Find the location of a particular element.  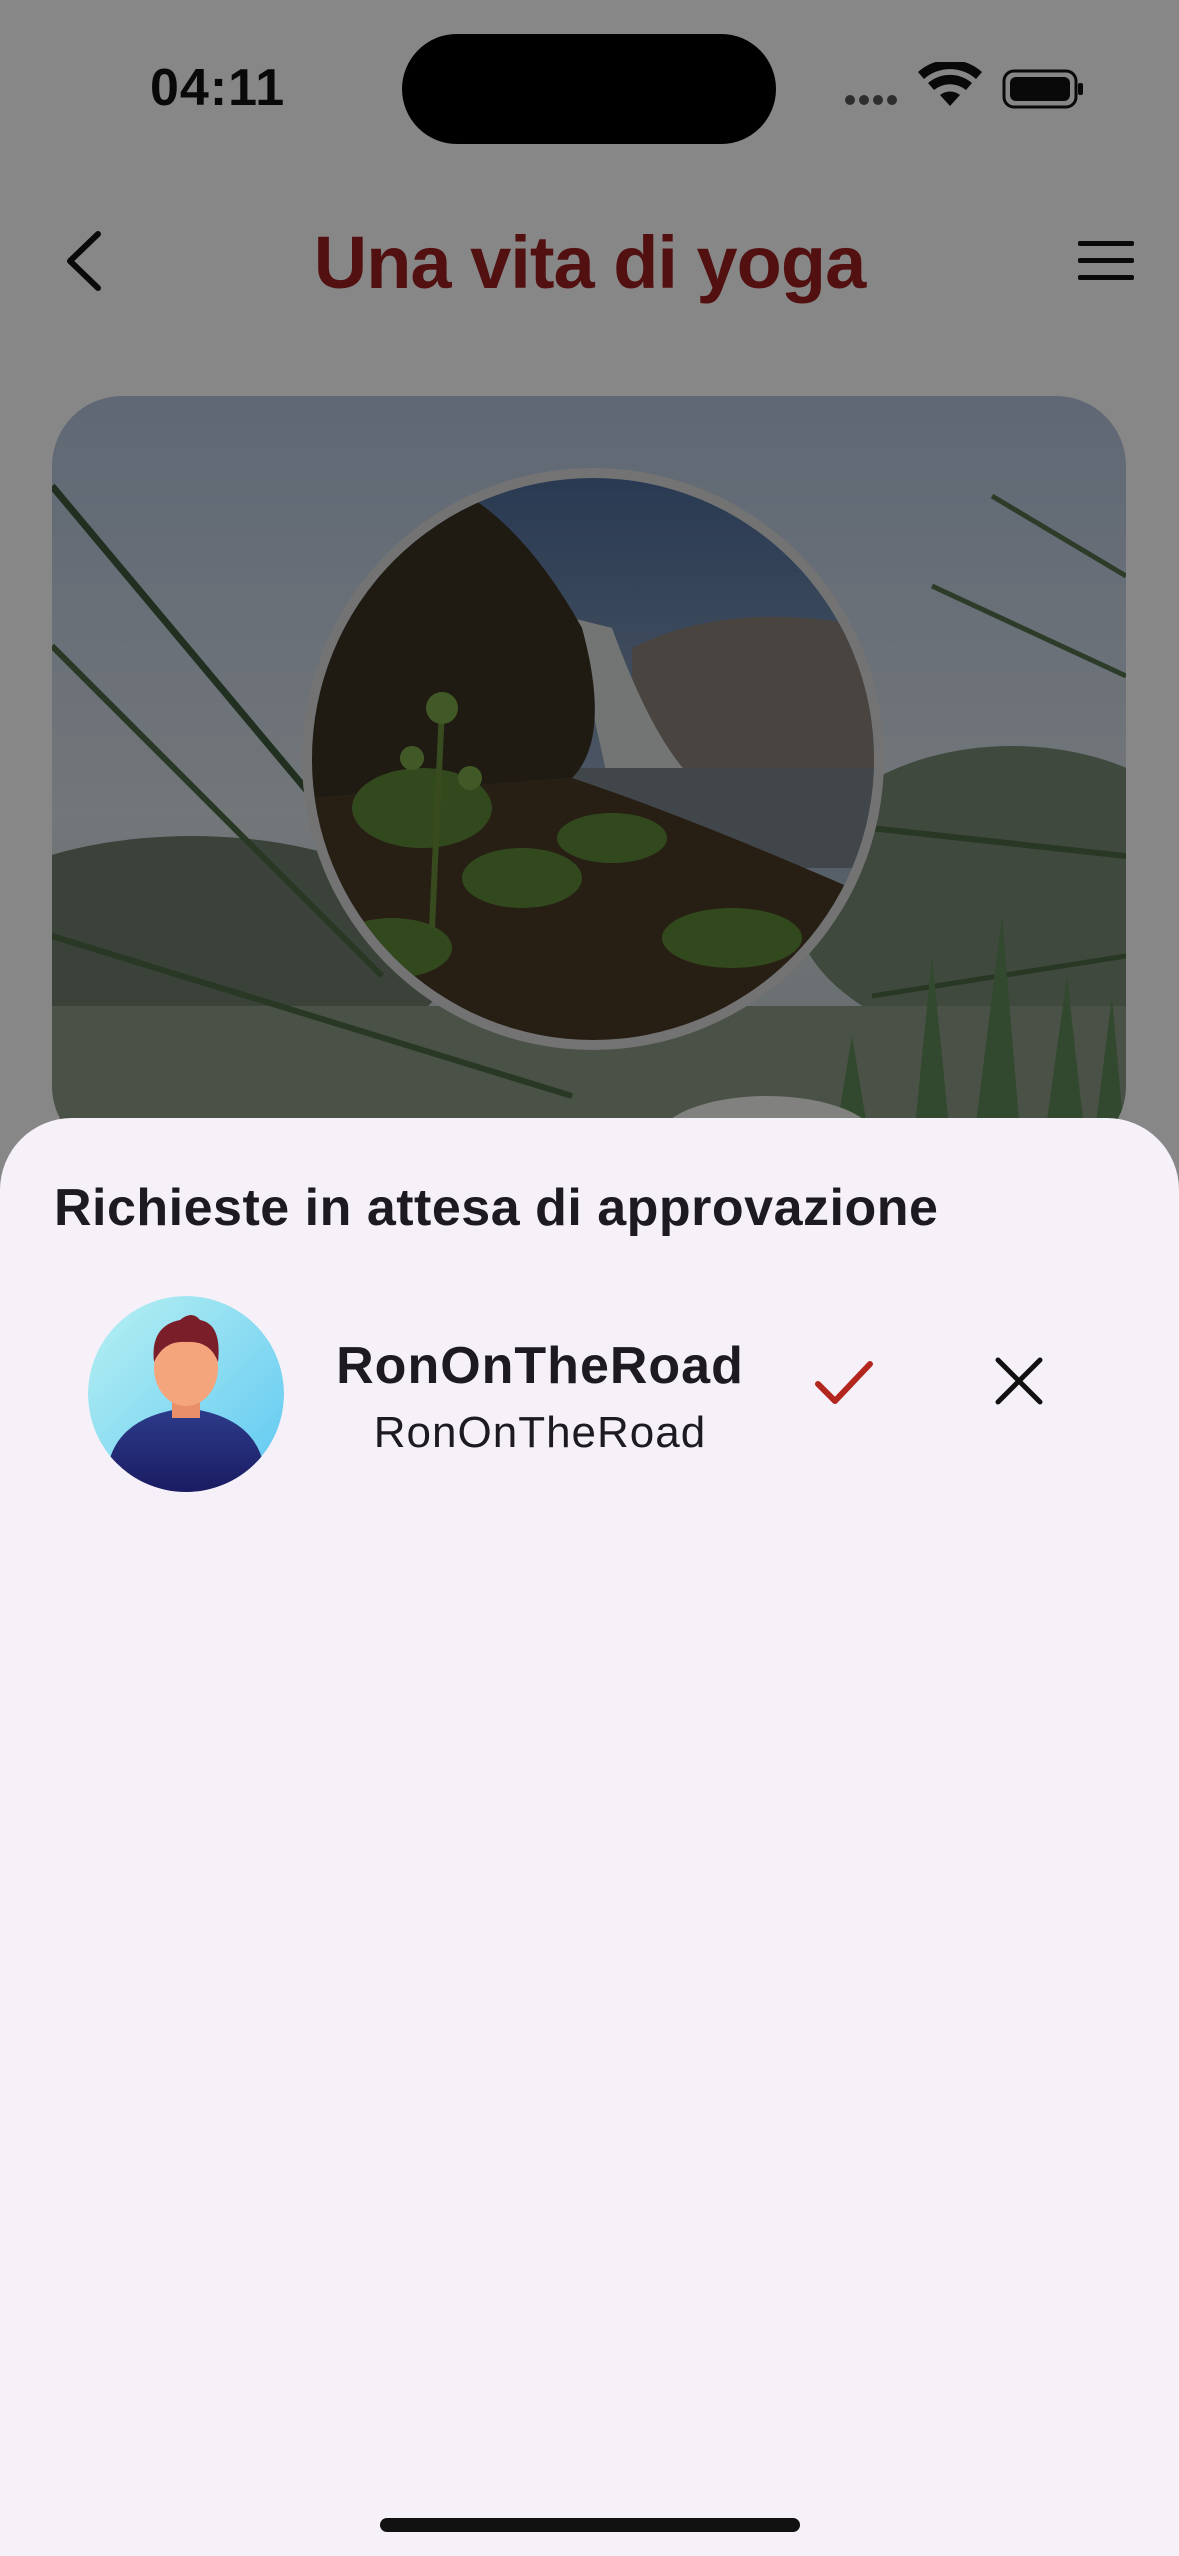

list-item: RonOnTheRoad RonOnTheRoad is located at coordinates (589, 1396).